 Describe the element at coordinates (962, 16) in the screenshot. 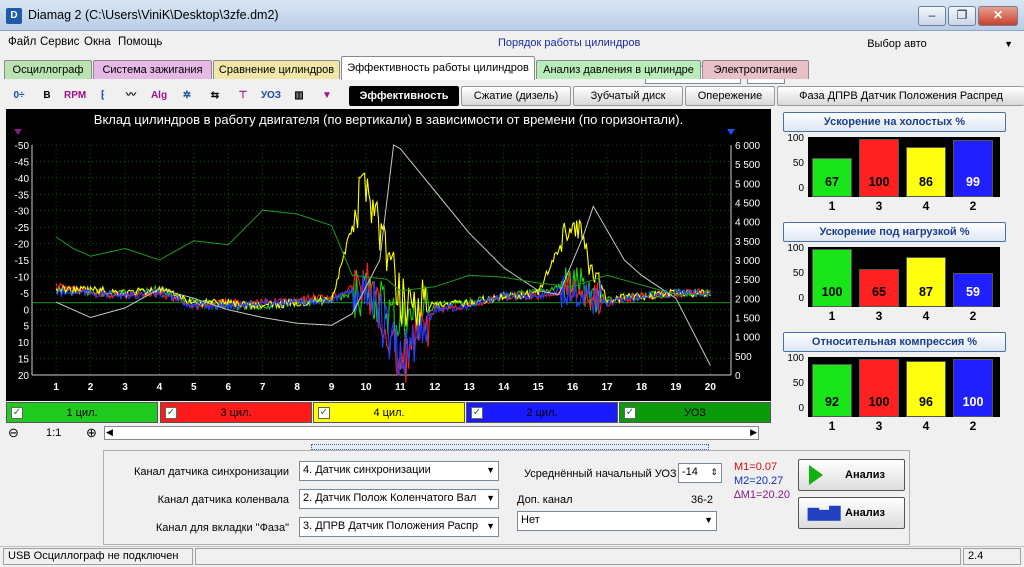

I see `maximize-button: ❐` at that location.